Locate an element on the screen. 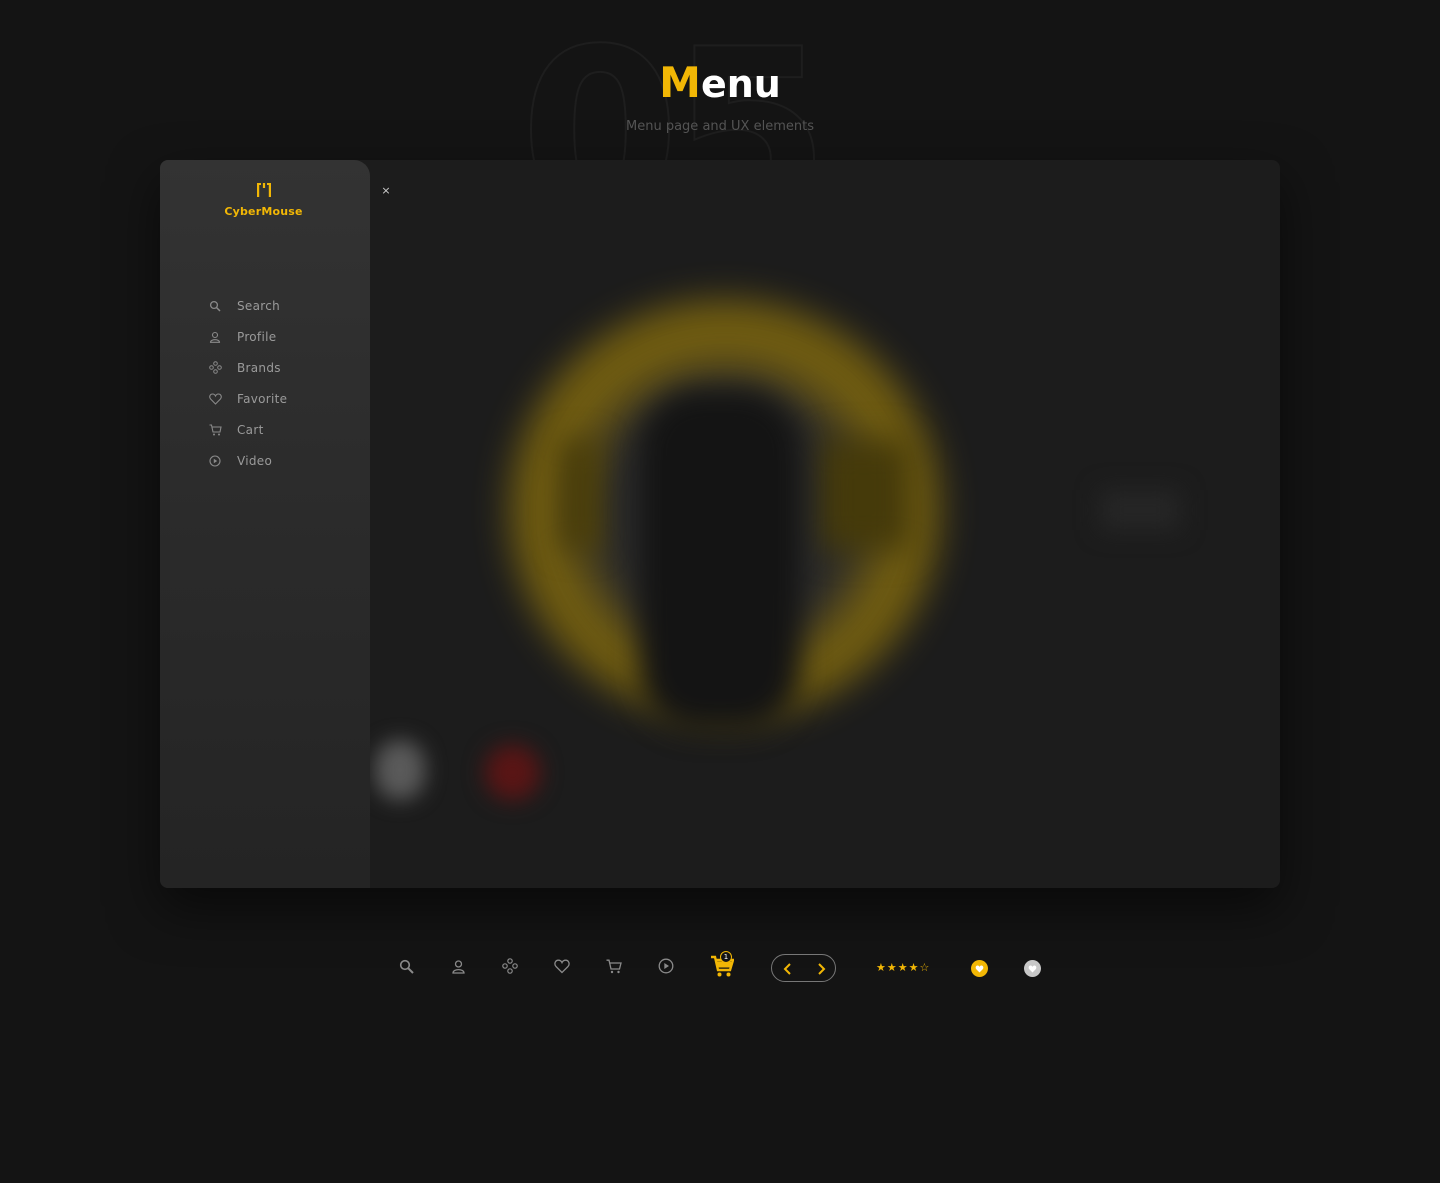 The height and width of the screenshot is (1183, 1440). menu-item-profile: Profile is located at coordinates (247, 336).